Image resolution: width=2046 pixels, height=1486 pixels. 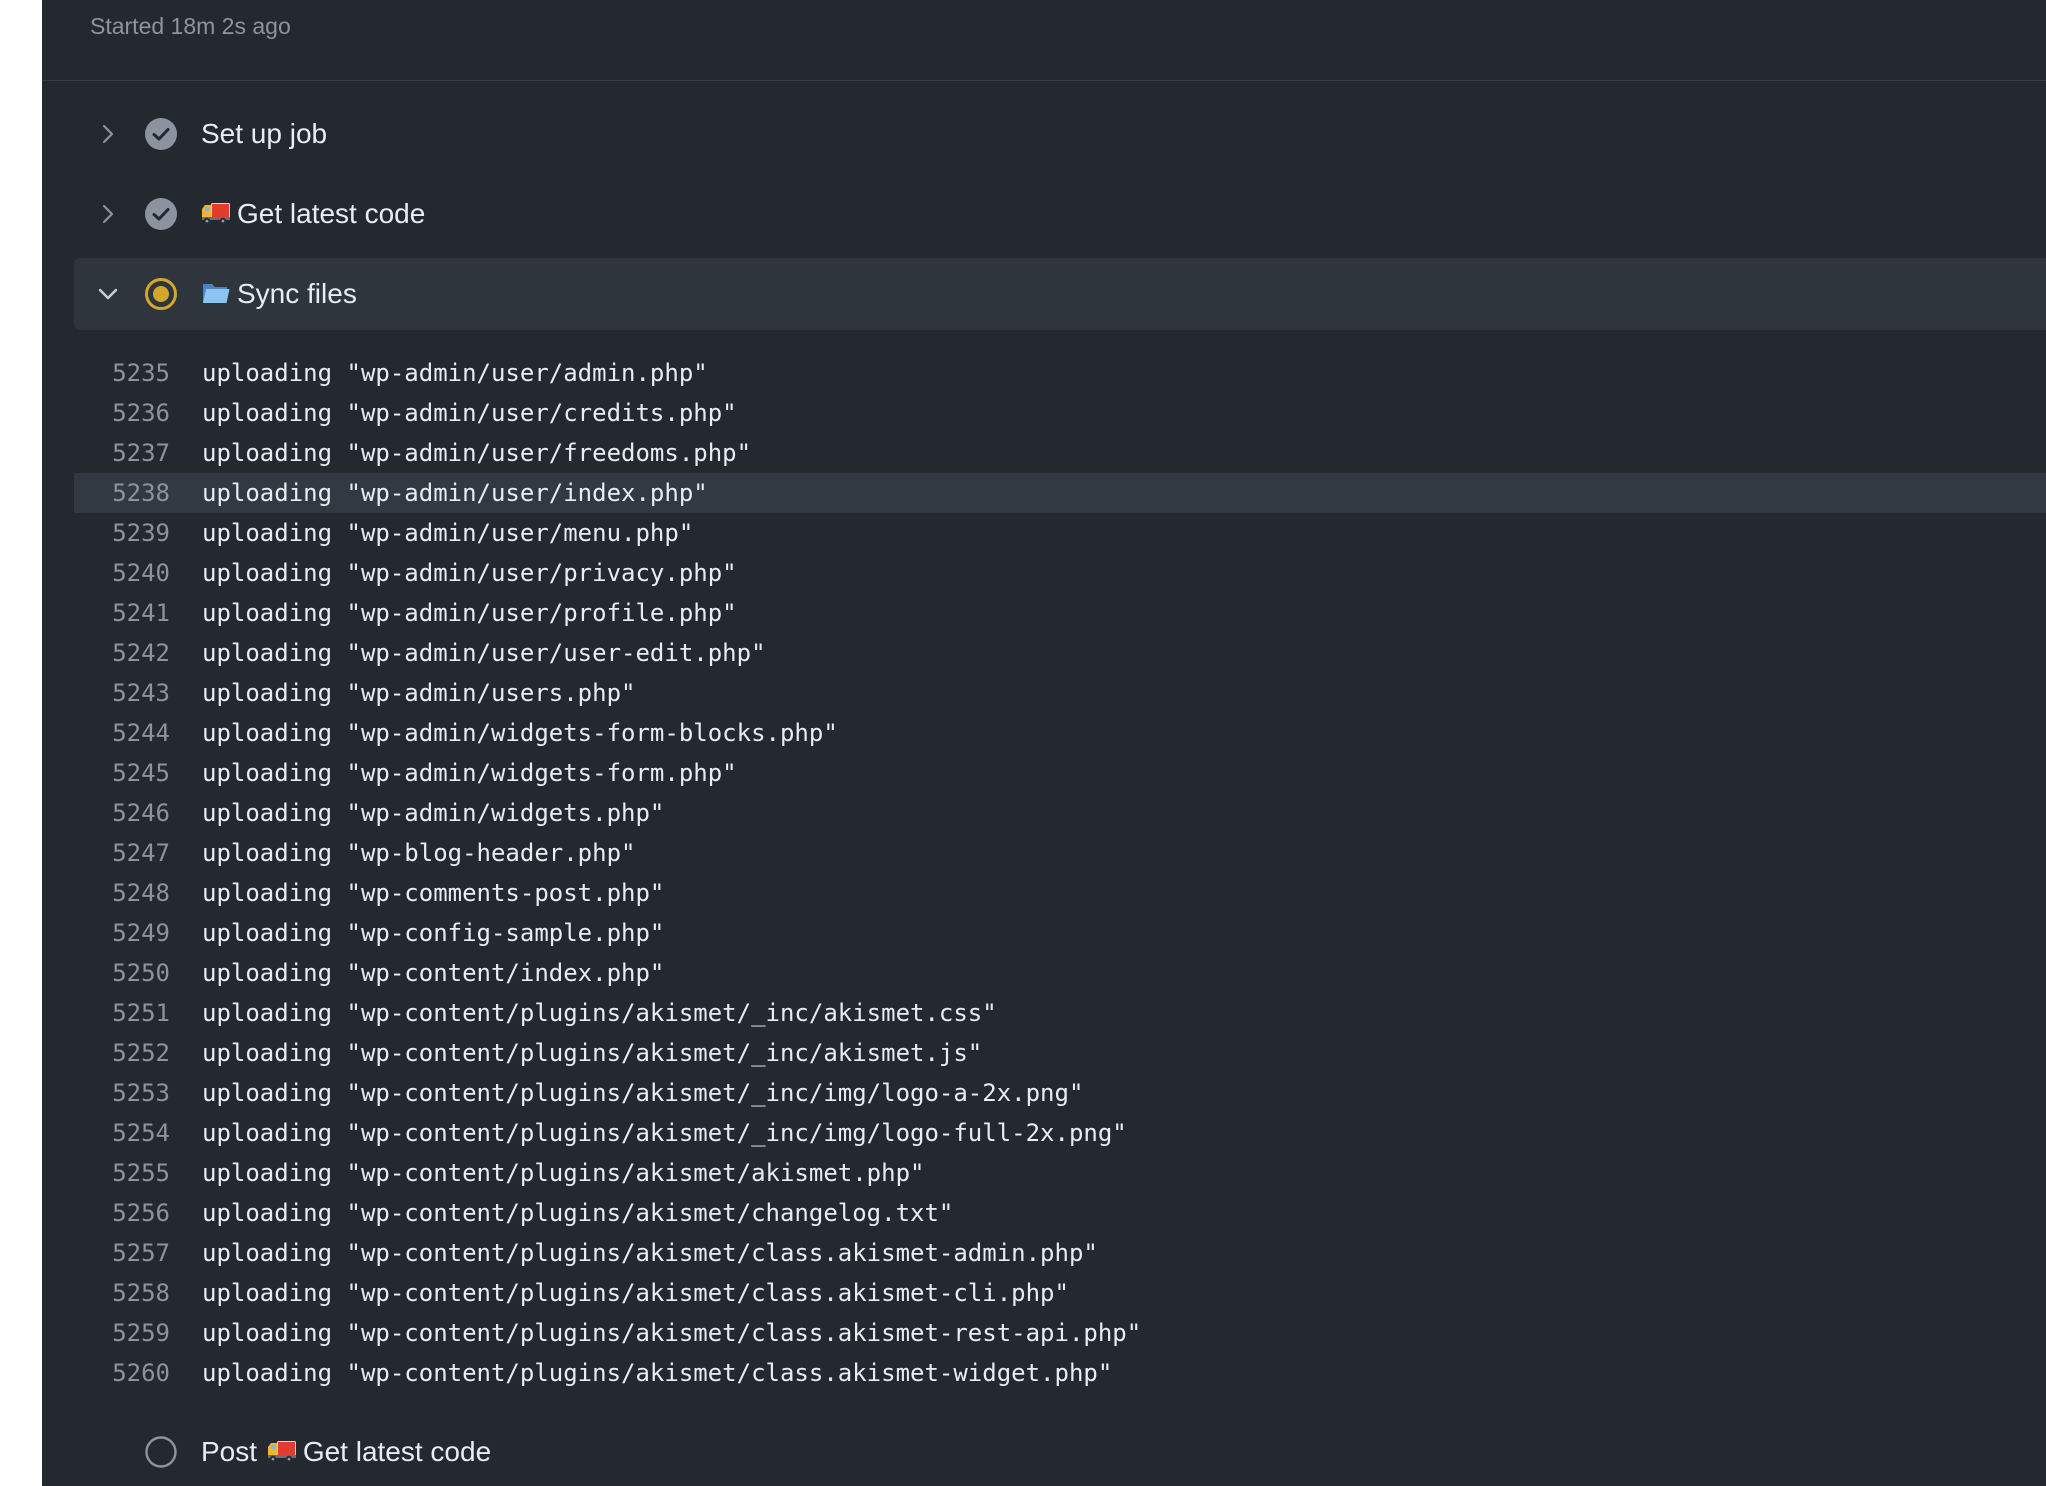 What do you see at coordinates (108, 294) in the screenshot?
I see `chevron-down-icon` at bounding box center [108, 294].